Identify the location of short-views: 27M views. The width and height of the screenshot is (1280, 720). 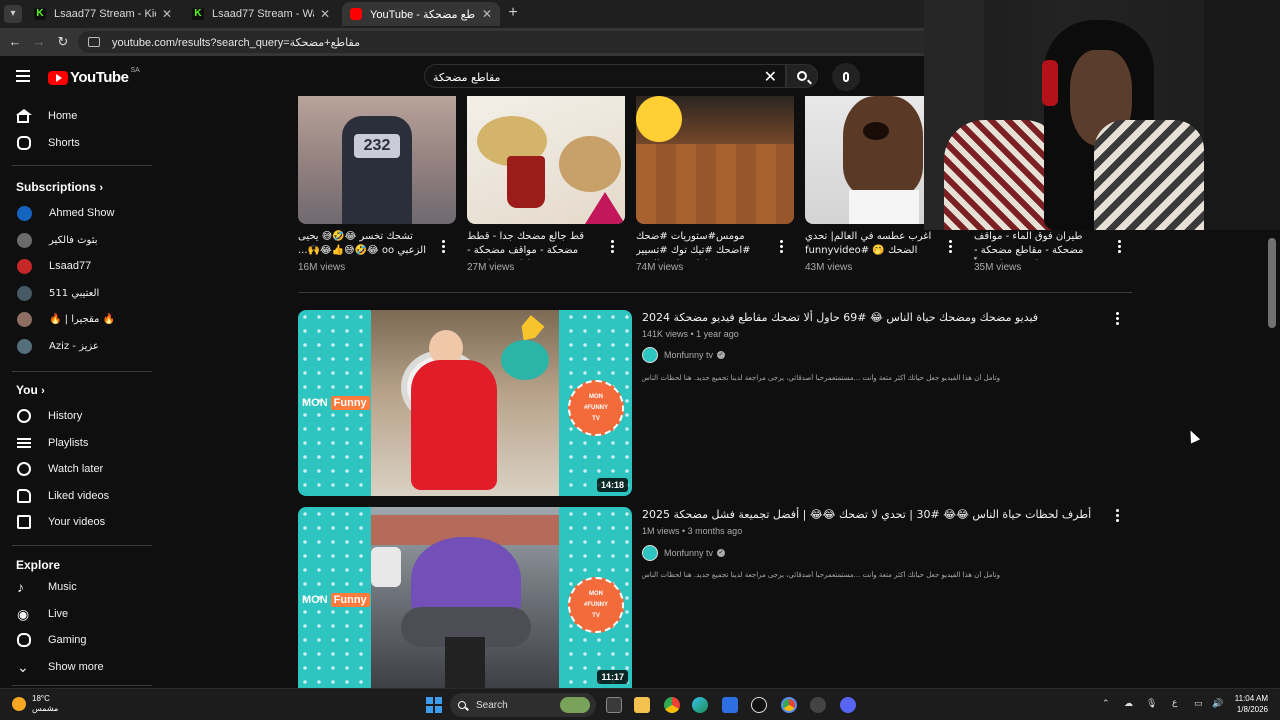
(491, 267).